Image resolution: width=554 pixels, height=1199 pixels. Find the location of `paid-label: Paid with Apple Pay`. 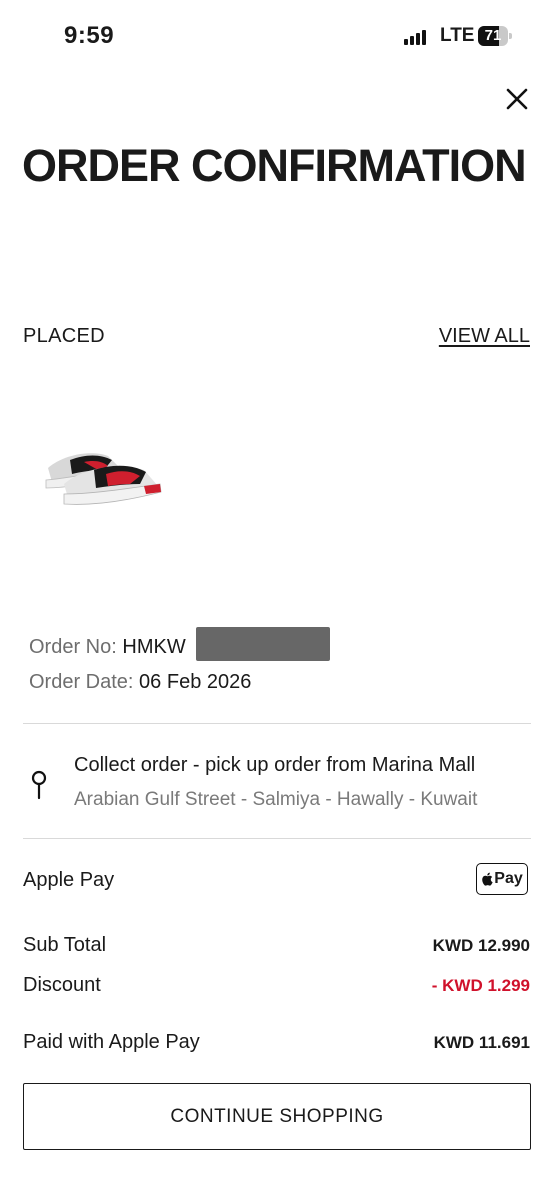

paid-label: Paid with Apple Pay is located at coordinates (111, 1042).